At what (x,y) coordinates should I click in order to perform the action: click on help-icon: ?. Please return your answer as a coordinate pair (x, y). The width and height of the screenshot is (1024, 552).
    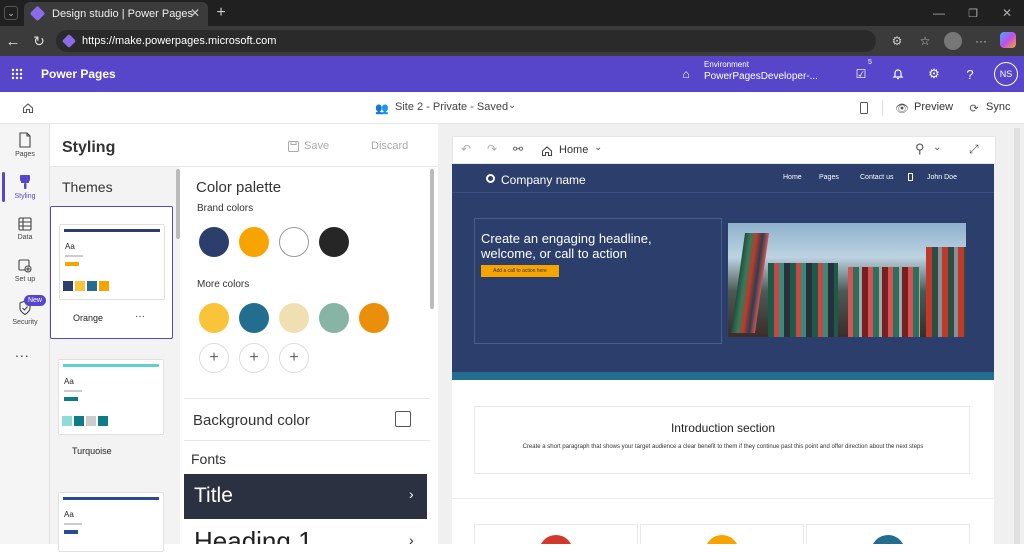
    Looking at the image, I should click on (970, 74).